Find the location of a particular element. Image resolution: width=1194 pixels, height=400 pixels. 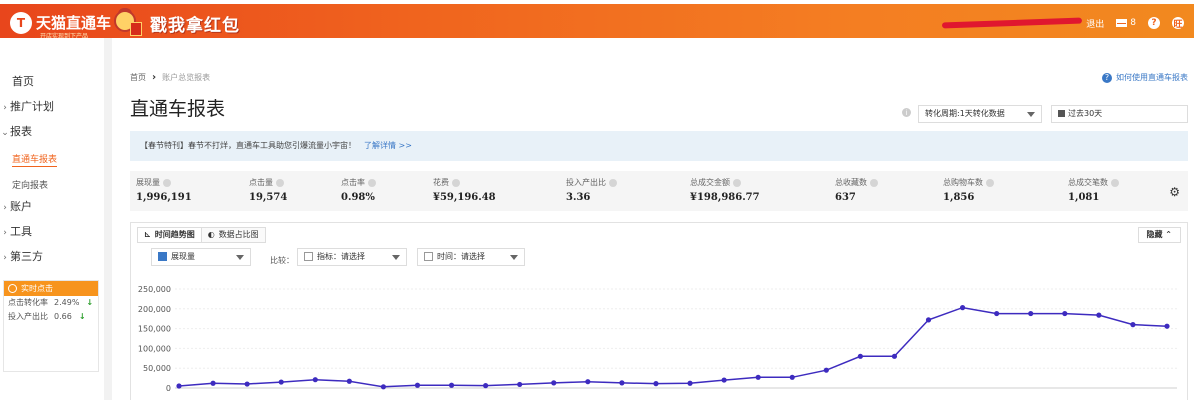

sidebar-item-home: 首页 is located at coordinates (52, 82).